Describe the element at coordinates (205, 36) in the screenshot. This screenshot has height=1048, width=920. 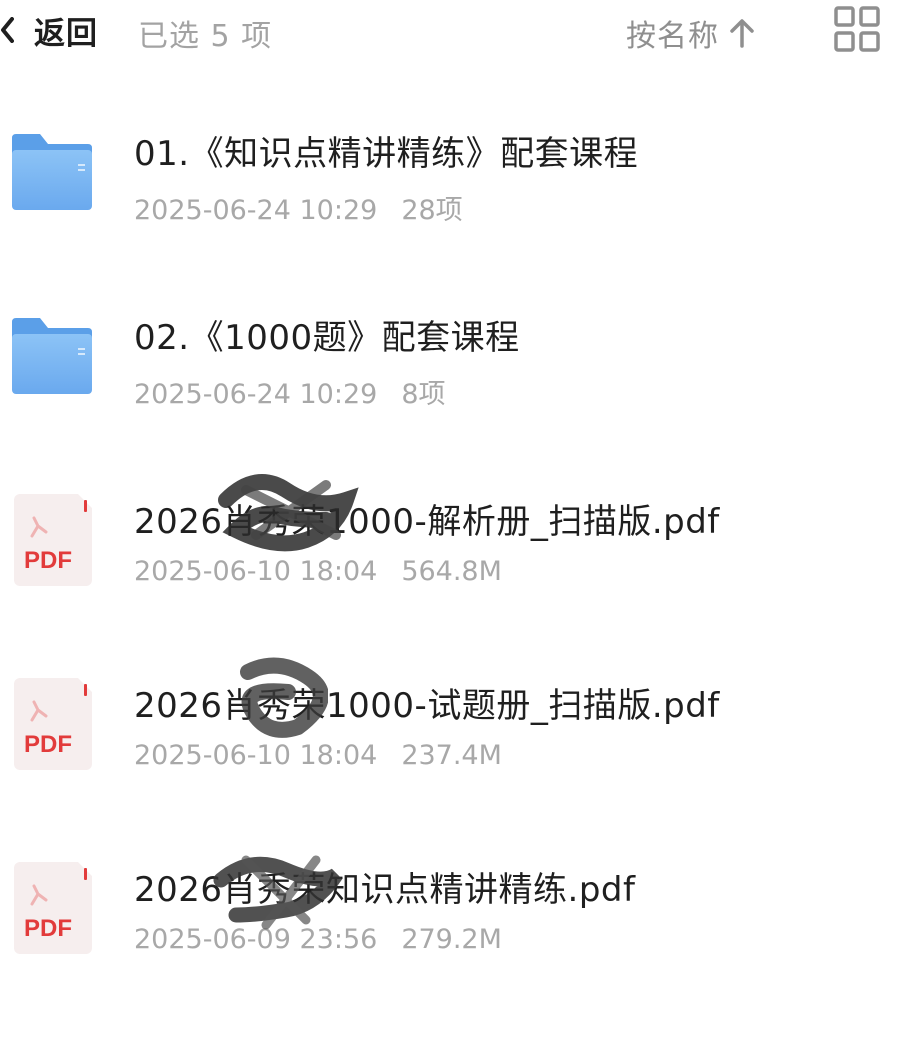
I see `selection-count: 已选 5 项` at that location.